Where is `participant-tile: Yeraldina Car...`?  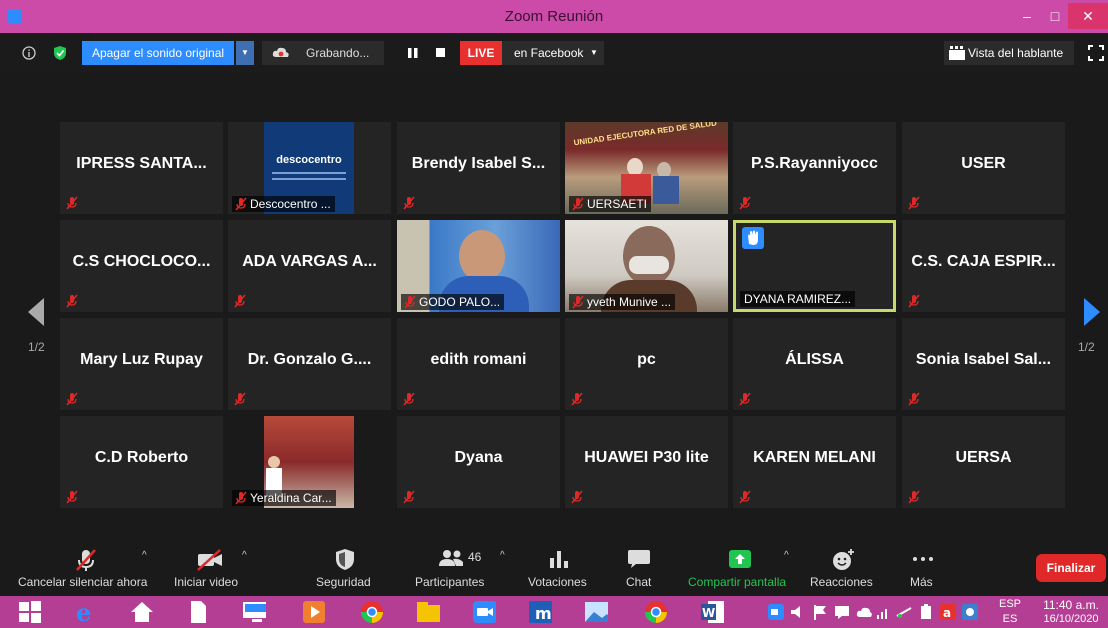
participant-tile: Yeraldina Car... is located at coordinates (309, 462).